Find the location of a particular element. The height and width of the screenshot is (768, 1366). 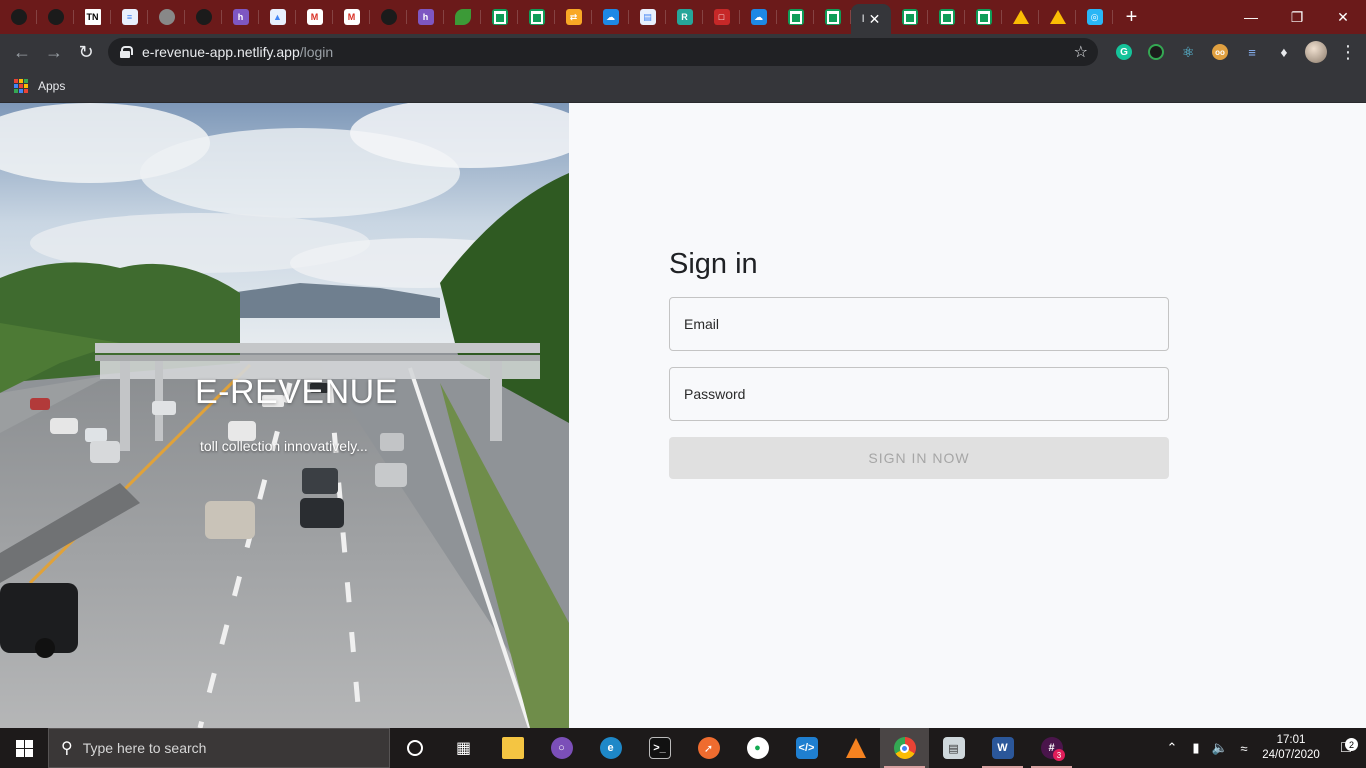

clock: 17:01 24/07/2020 is located at coordinates (1291, 748).